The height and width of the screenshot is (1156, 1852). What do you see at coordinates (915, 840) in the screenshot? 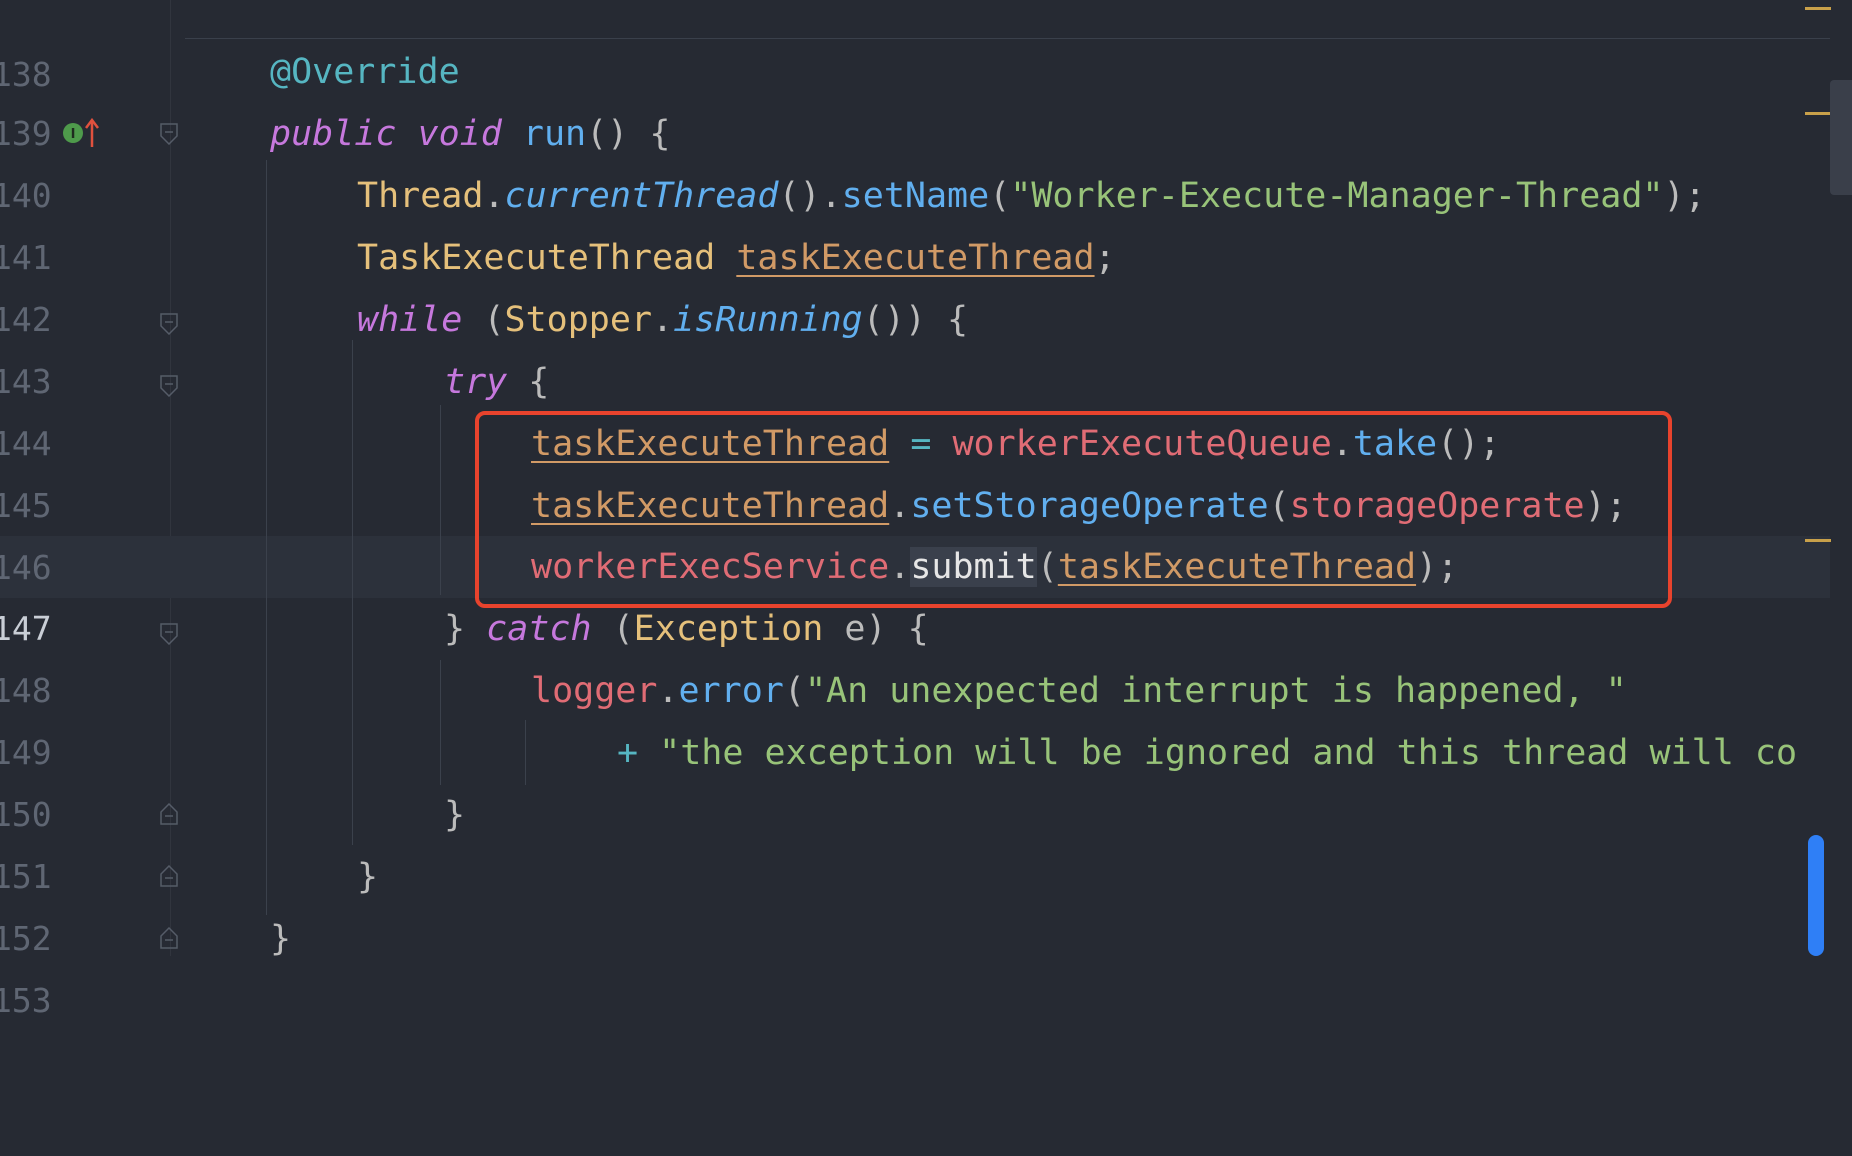
I see `code-line: 151 }` at bounding box center [915, 840].